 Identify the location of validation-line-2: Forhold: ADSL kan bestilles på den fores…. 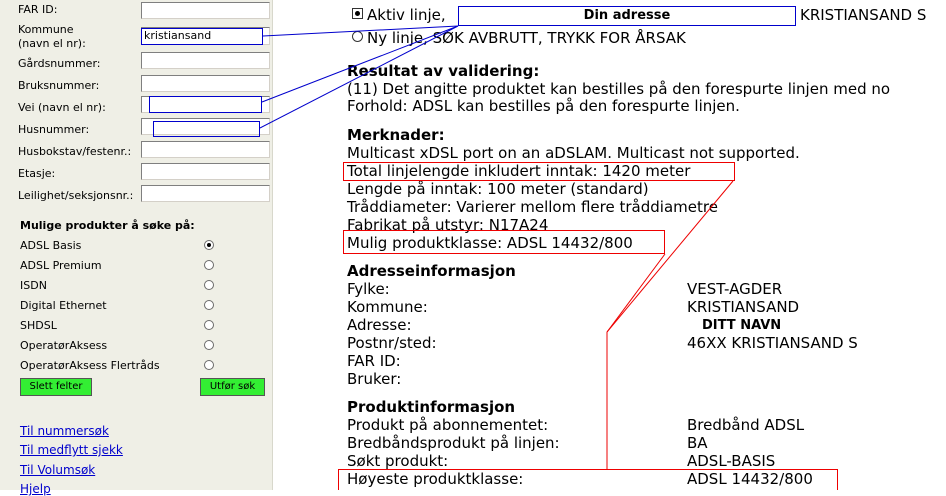
(543, 106).